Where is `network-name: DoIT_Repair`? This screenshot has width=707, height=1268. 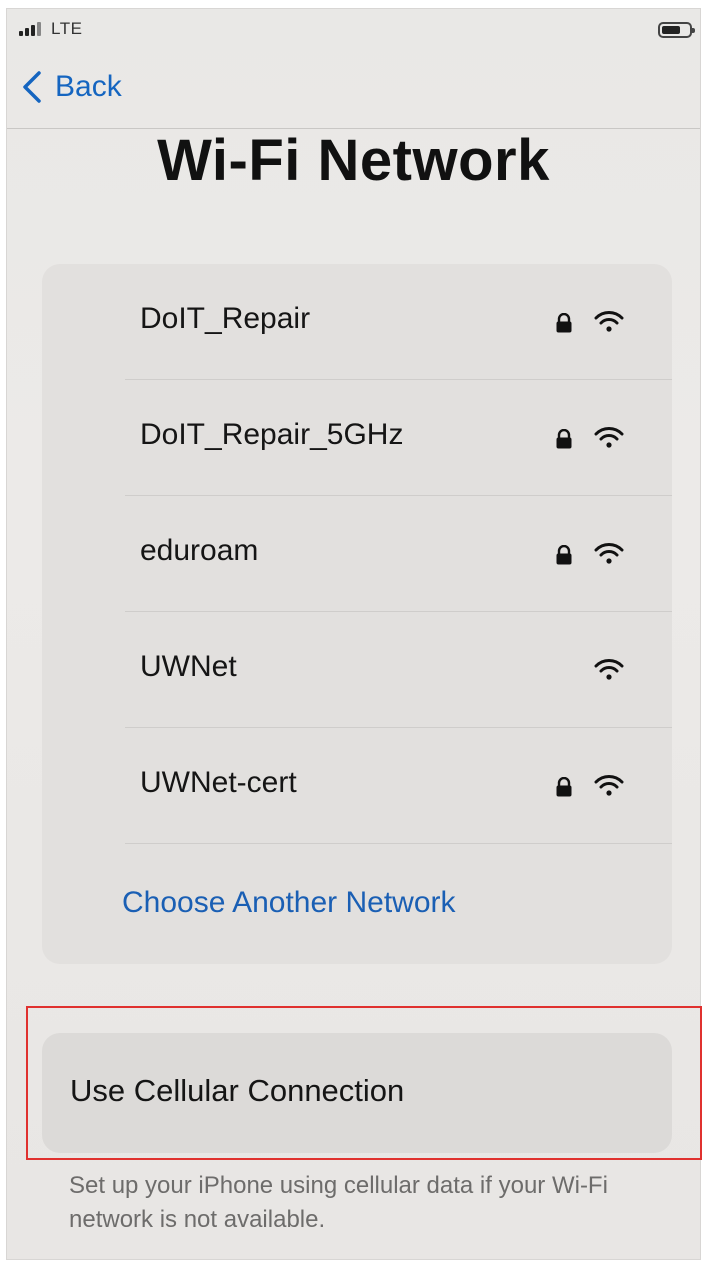 network-name: DoIT_Repair is located at coordinates (225, 318).